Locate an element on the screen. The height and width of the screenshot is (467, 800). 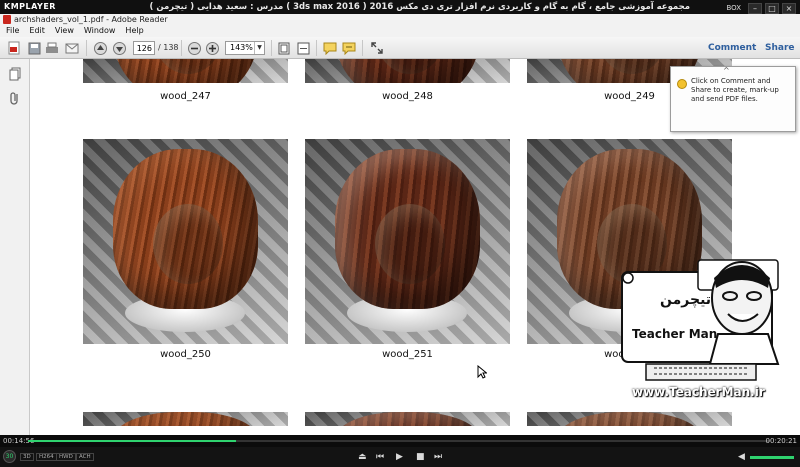
page-total: / 138 is located at coordinates (168, 47).